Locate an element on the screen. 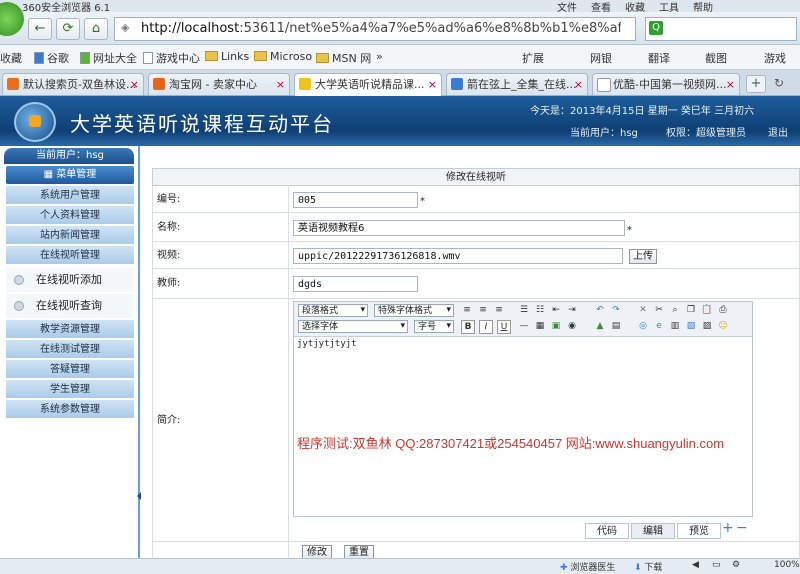 The width and height of the screenshot is (800, 574). sidebar-item-students: 学生管理 is located at coordinates (70, 389).